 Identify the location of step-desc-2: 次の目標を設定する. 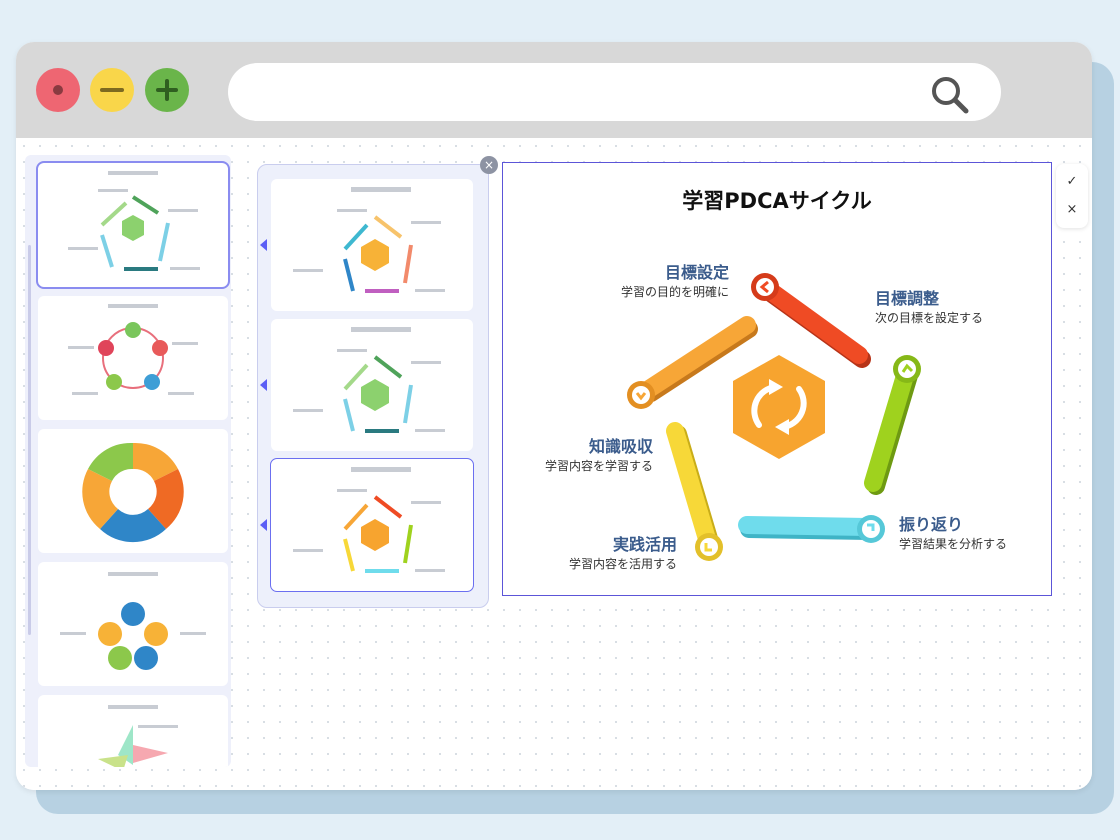
(929, 318).